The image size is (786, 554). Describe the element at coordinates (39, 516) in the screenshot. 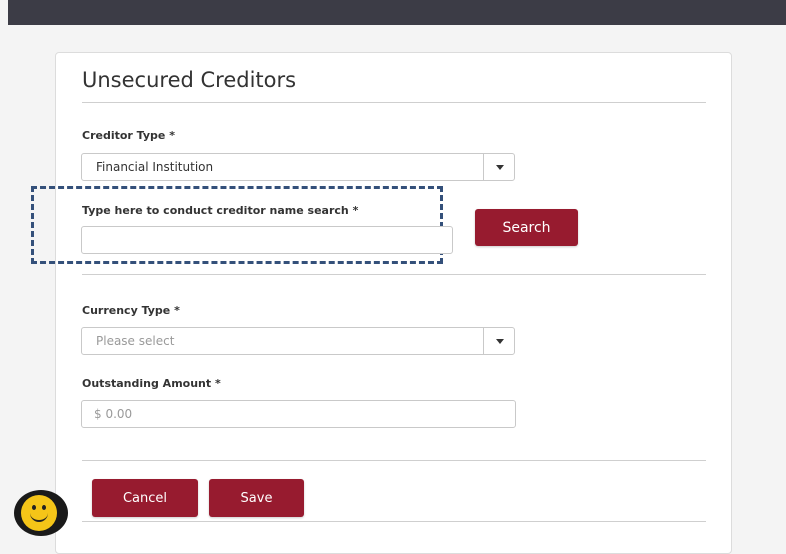

I see `mouth` at that location.